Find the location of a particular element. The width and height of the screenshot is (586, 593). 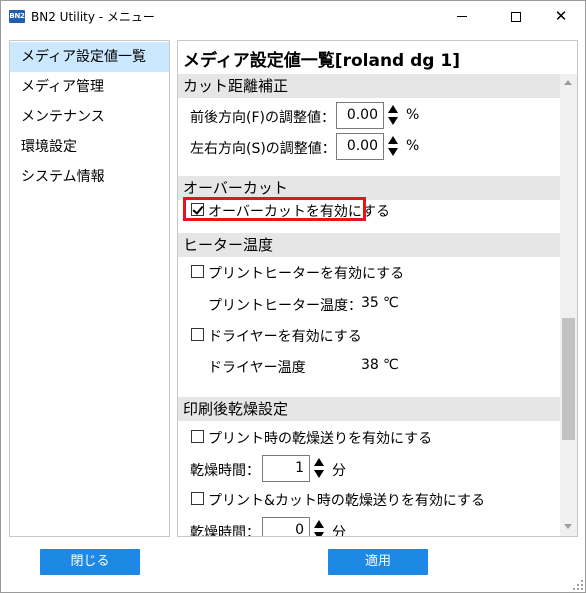

print-heater-temp-value: 35 is located at coordinates (370, 303).